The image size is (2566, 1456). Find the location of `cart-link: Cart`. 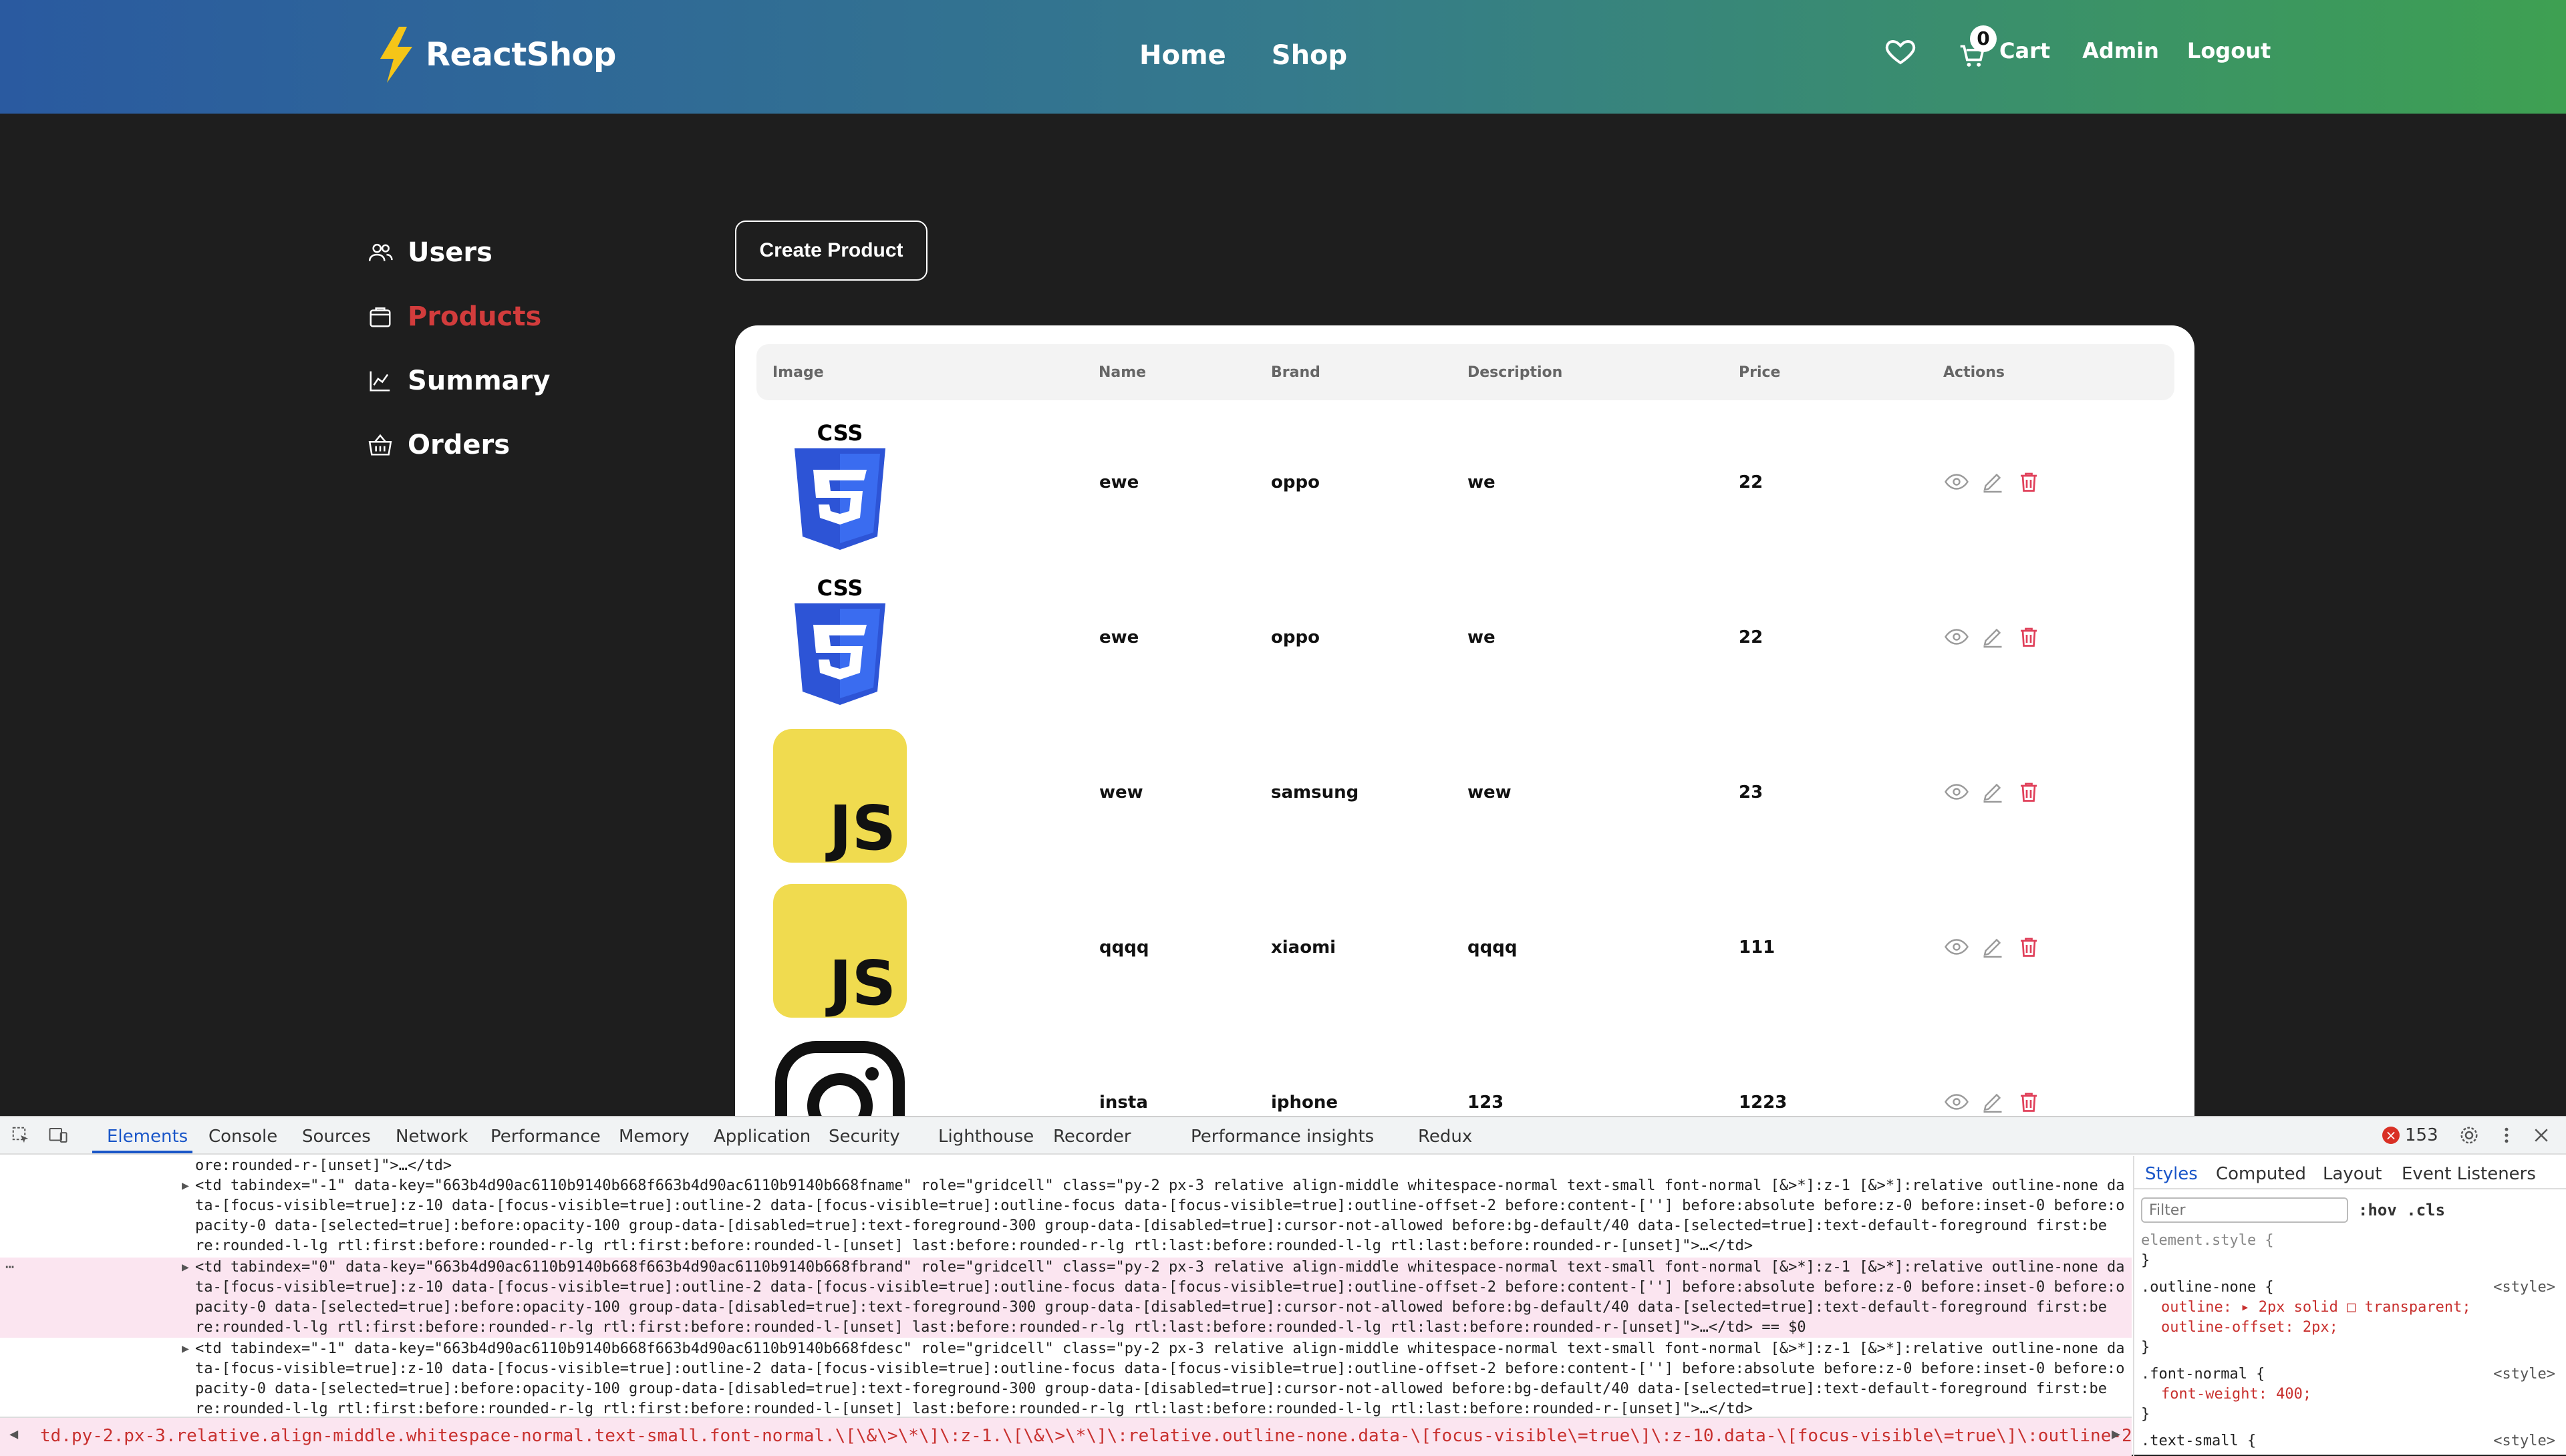

cart-link: Cart is located at coordinates (2024, 50).